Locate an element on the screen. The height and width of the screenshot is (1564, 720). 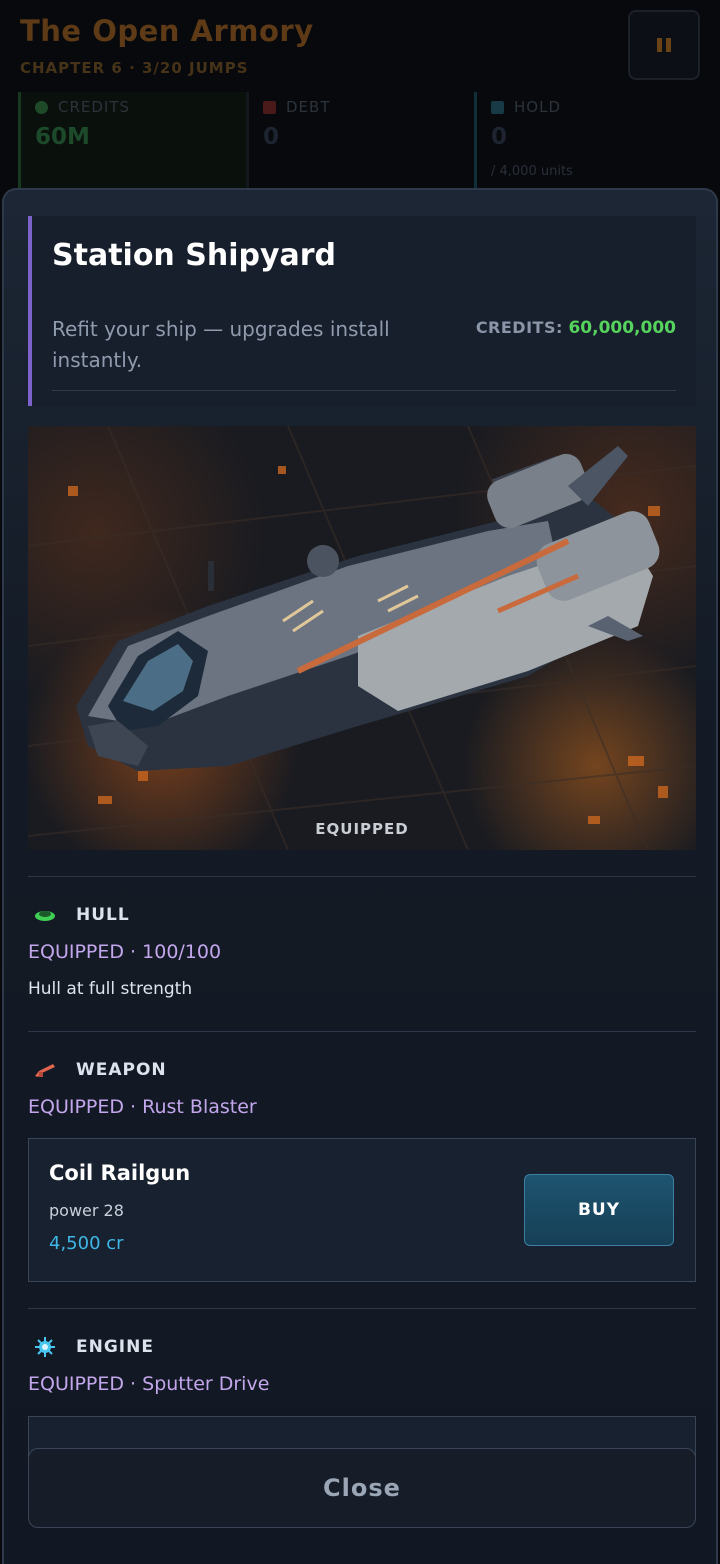
credits-value: 60M is located at coordinates (62, 137).